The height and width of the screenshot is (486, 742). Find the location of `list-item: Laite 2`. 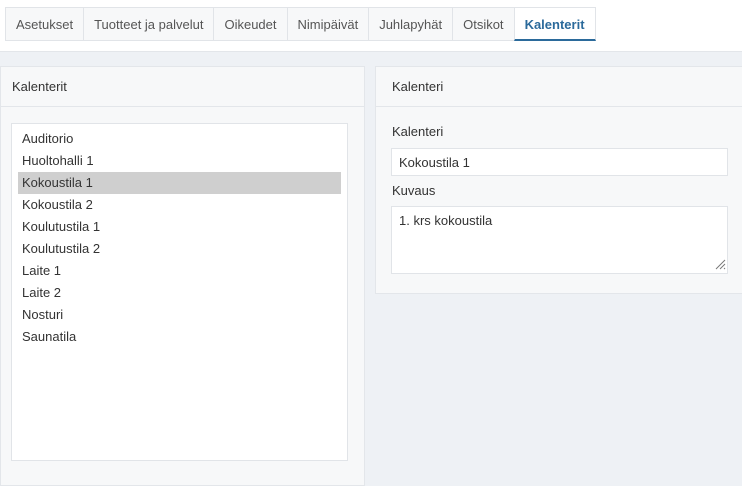

list-item: Laite 2 is located at coordinates (179, 293).